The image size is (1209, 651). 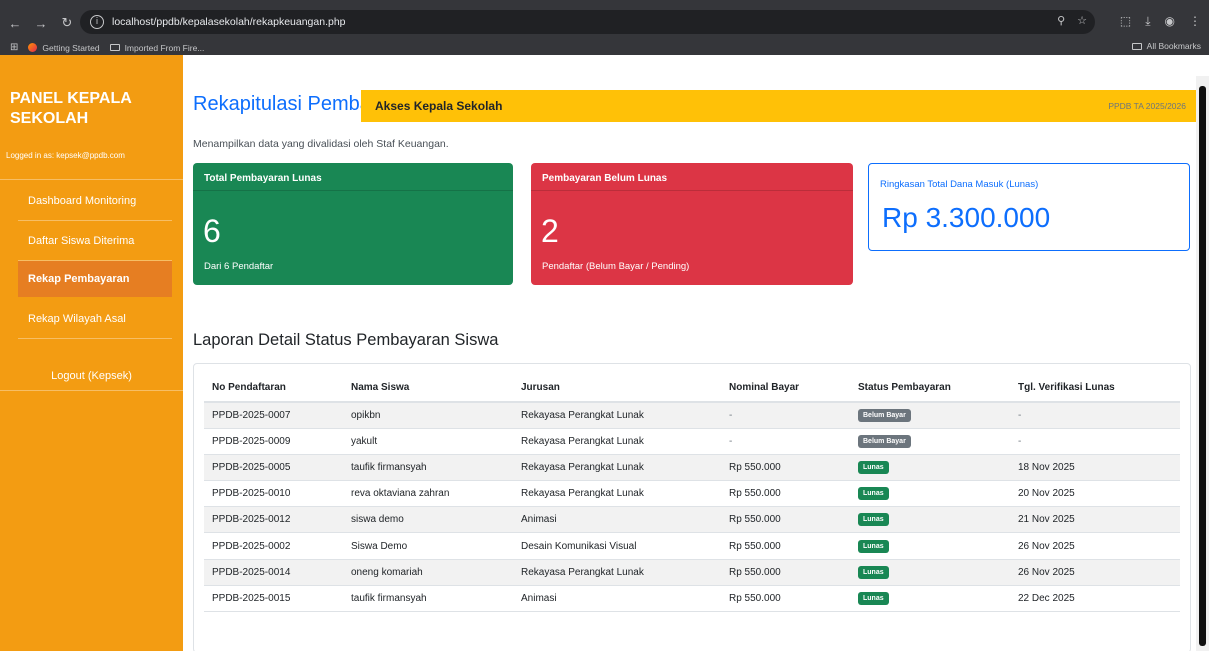 What do you see at coordinates (15, 23) in the screenshot?
I see `back-icon: ←` at bounding box center [15, 23].